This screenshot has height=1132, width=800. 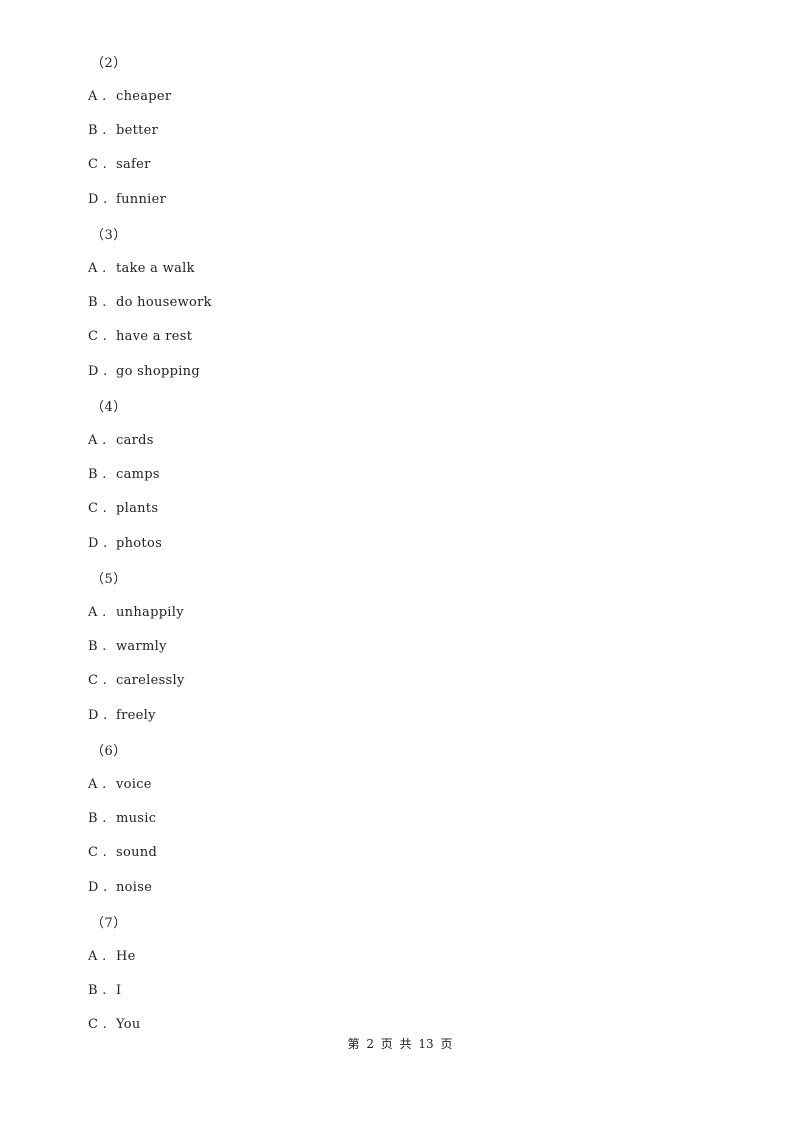 I want to click on question-number: （2）, so click(x=109, y=63).